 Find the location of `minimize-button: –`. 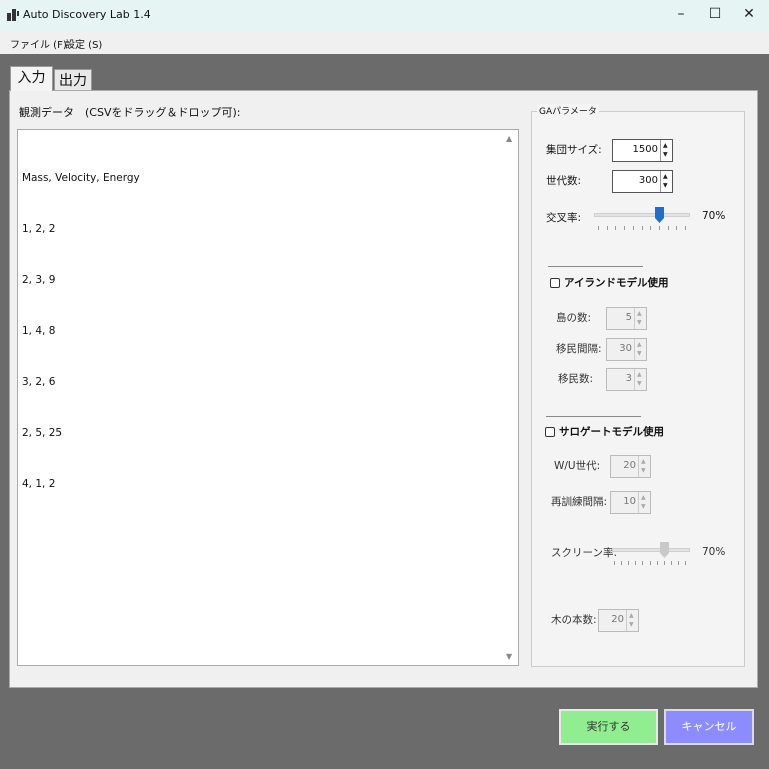

minimize-button: – is located at coordinates (681, 15).